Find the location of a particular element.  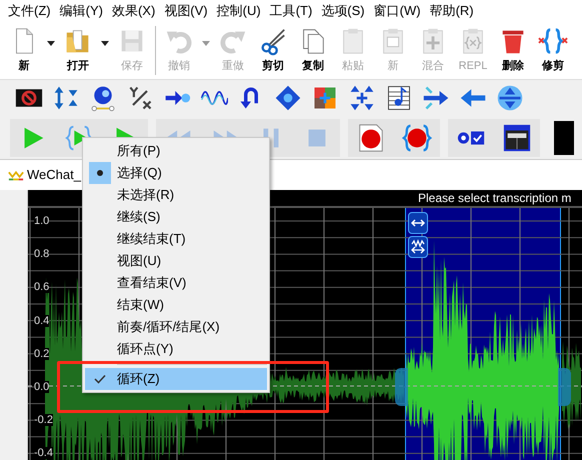

menu-bar-item: 效果(X) is located at coordinates (133, 11).